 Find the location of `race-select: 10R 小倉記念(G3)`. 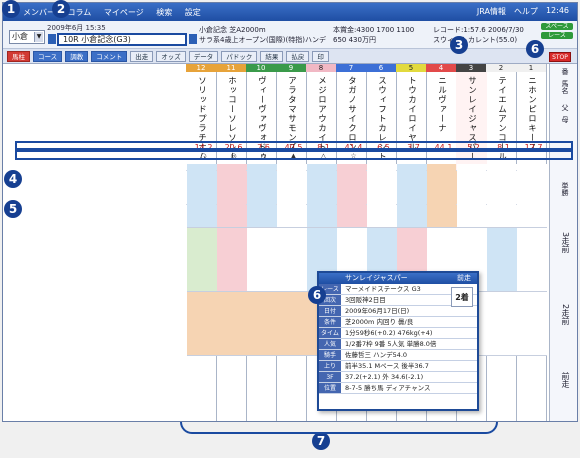

race-select: 10R 小倉記念(G3) is located at coordinates (122, 39).